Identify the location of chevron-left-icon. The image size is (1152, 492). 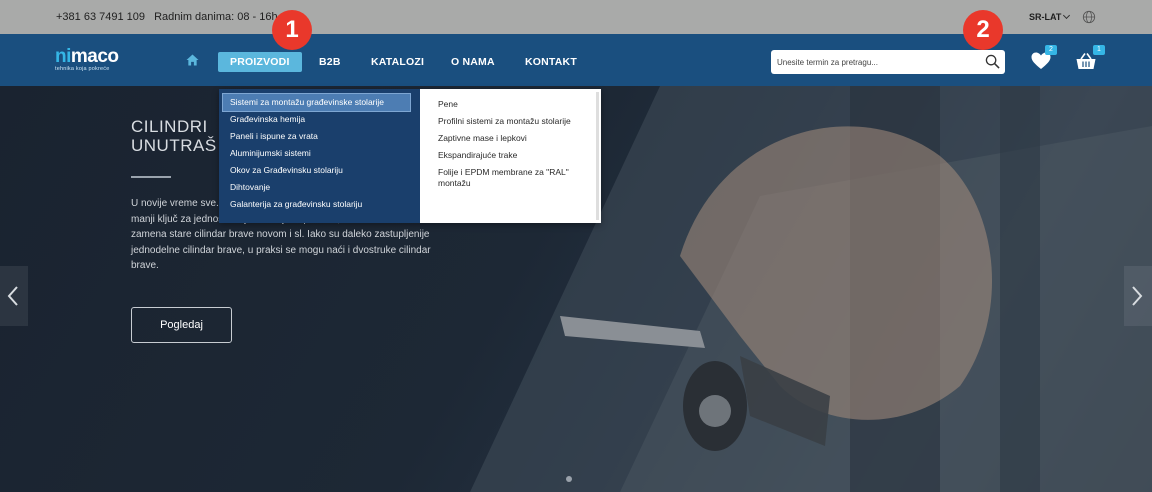
(12, 296).